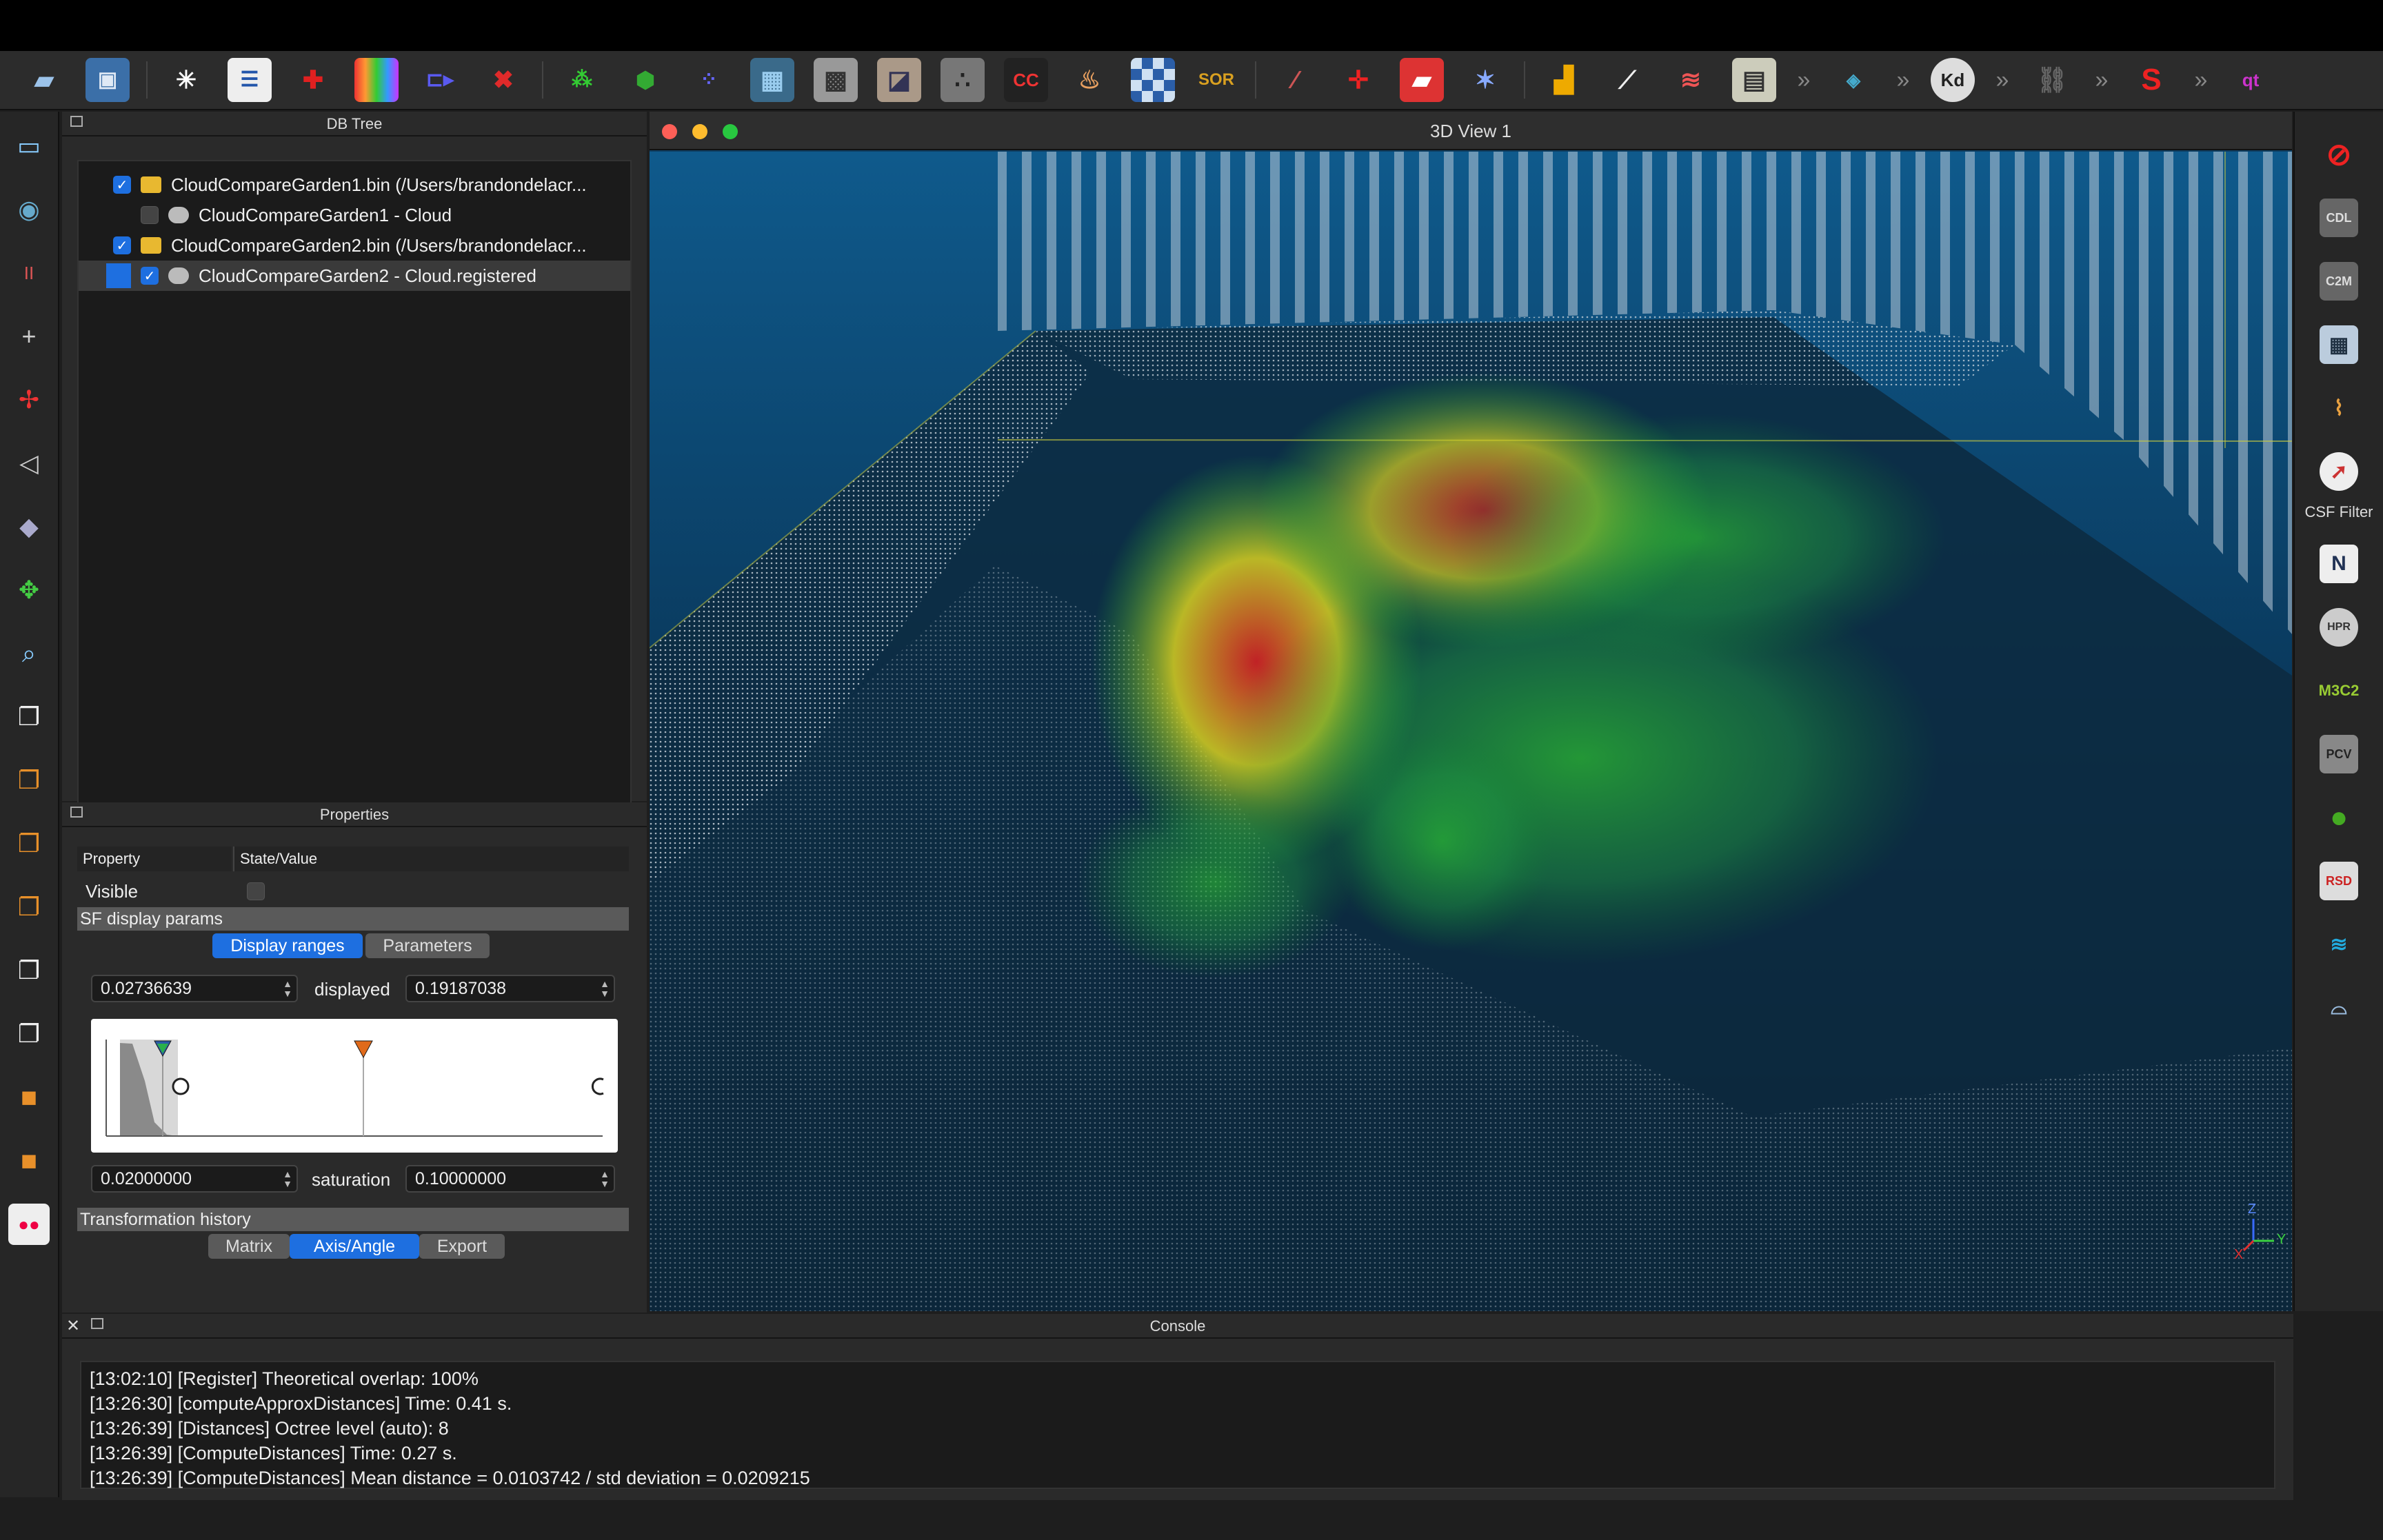  Describe the element at coordinates (669, 131) in the screenshot. I see `close-window-icon` at that location.